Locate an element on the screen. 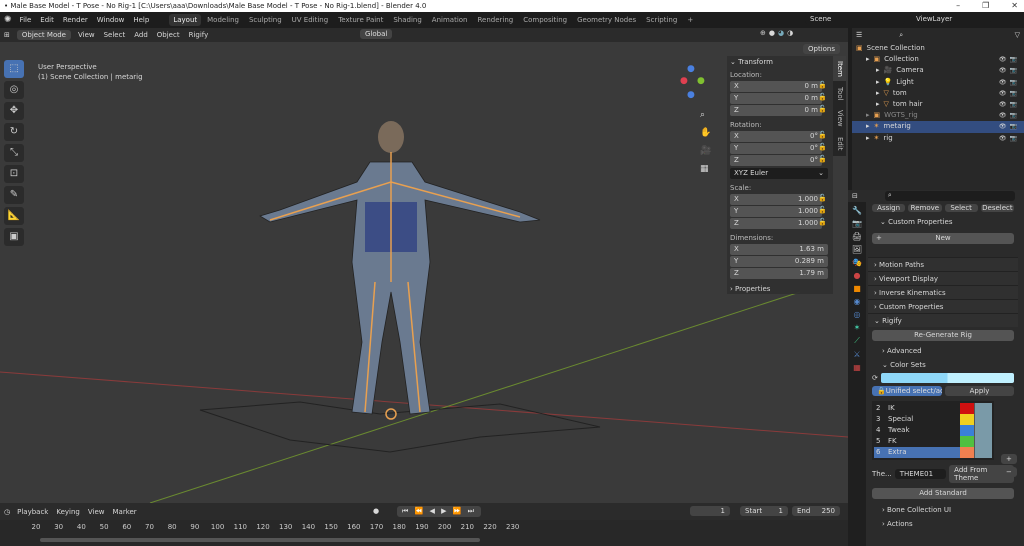 This screenshot has height=546, width=1024. transform-section-header: ⌄ Transform is located at coordinates (780, 62).